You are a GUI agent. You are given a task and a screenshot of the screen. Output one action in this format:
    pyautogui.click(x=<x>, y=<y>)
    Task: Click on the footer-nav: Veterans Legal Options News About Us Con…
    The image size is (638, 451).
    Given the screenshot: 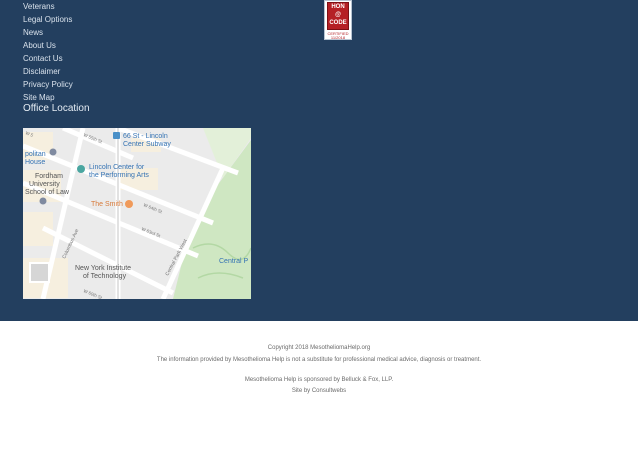 What is the action you would take?
    pyautogui.click(x=48, y=52)
    